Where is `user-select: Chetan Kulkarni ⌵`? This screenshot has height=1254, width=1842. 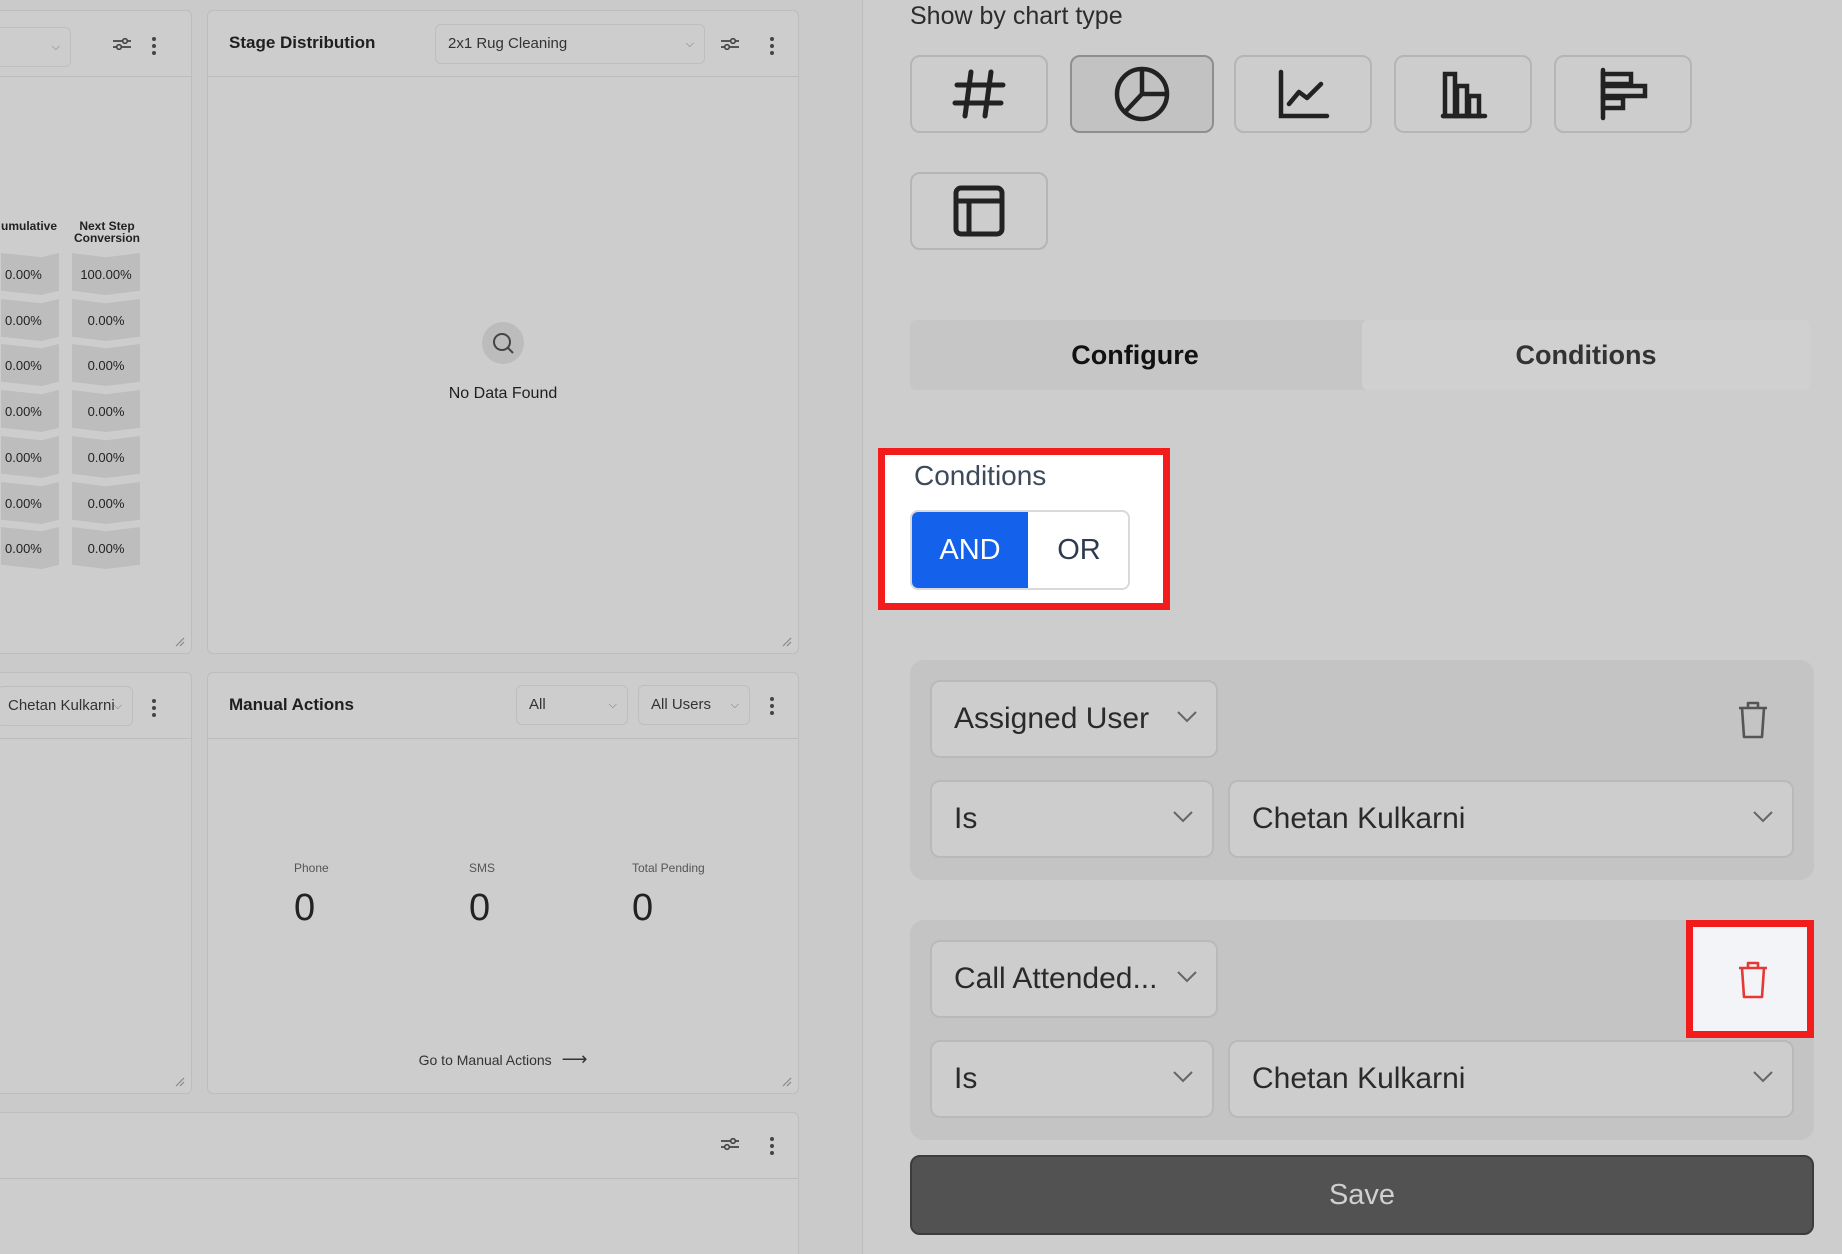 user-select: Chetan Kulkarni ⌵ is located at coordinates (66, 706).